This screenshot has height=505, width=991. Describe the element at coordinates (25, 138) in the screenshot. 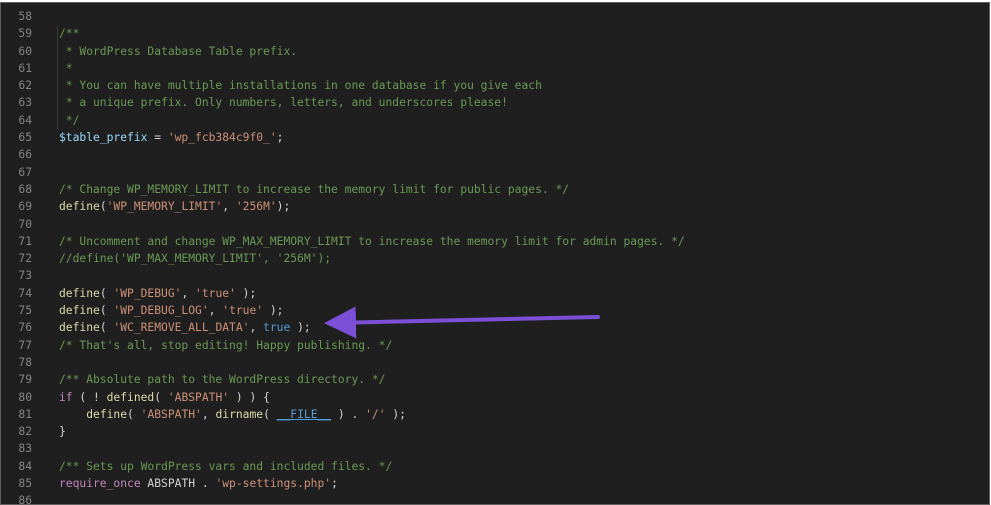

I see `line-number: 65` at that location.